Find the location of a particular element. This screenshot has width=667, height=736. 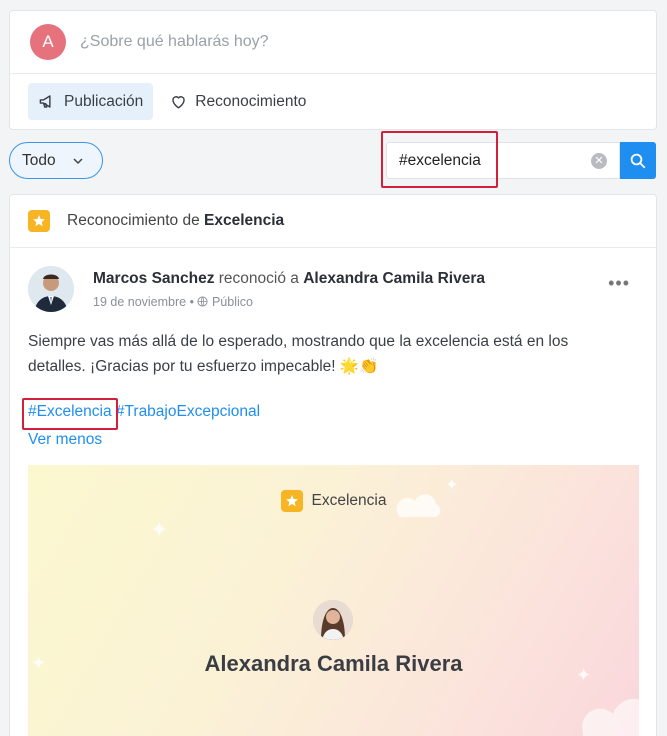

author-avatar is located at coordinates (51, 289).